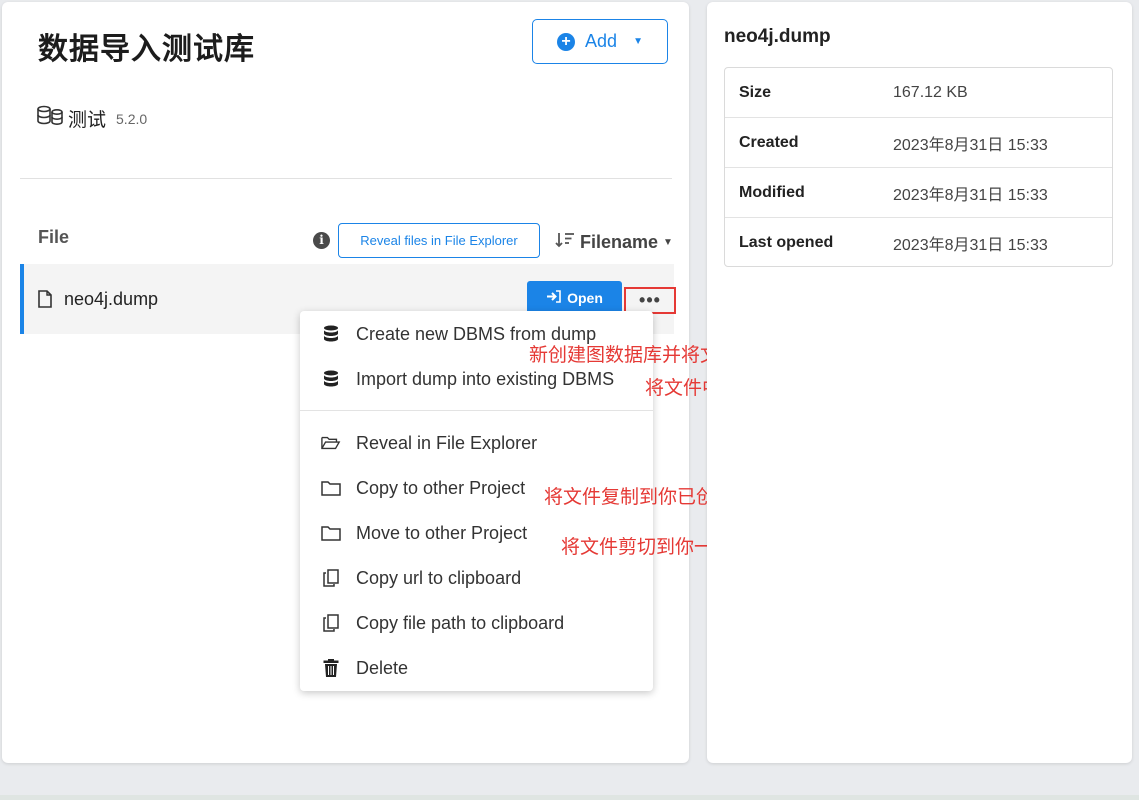 The image size is (1139, 800). Describe the element at coordinates (566, 41) in the screenshot. I see `plus-circle-icon: +` at that location.